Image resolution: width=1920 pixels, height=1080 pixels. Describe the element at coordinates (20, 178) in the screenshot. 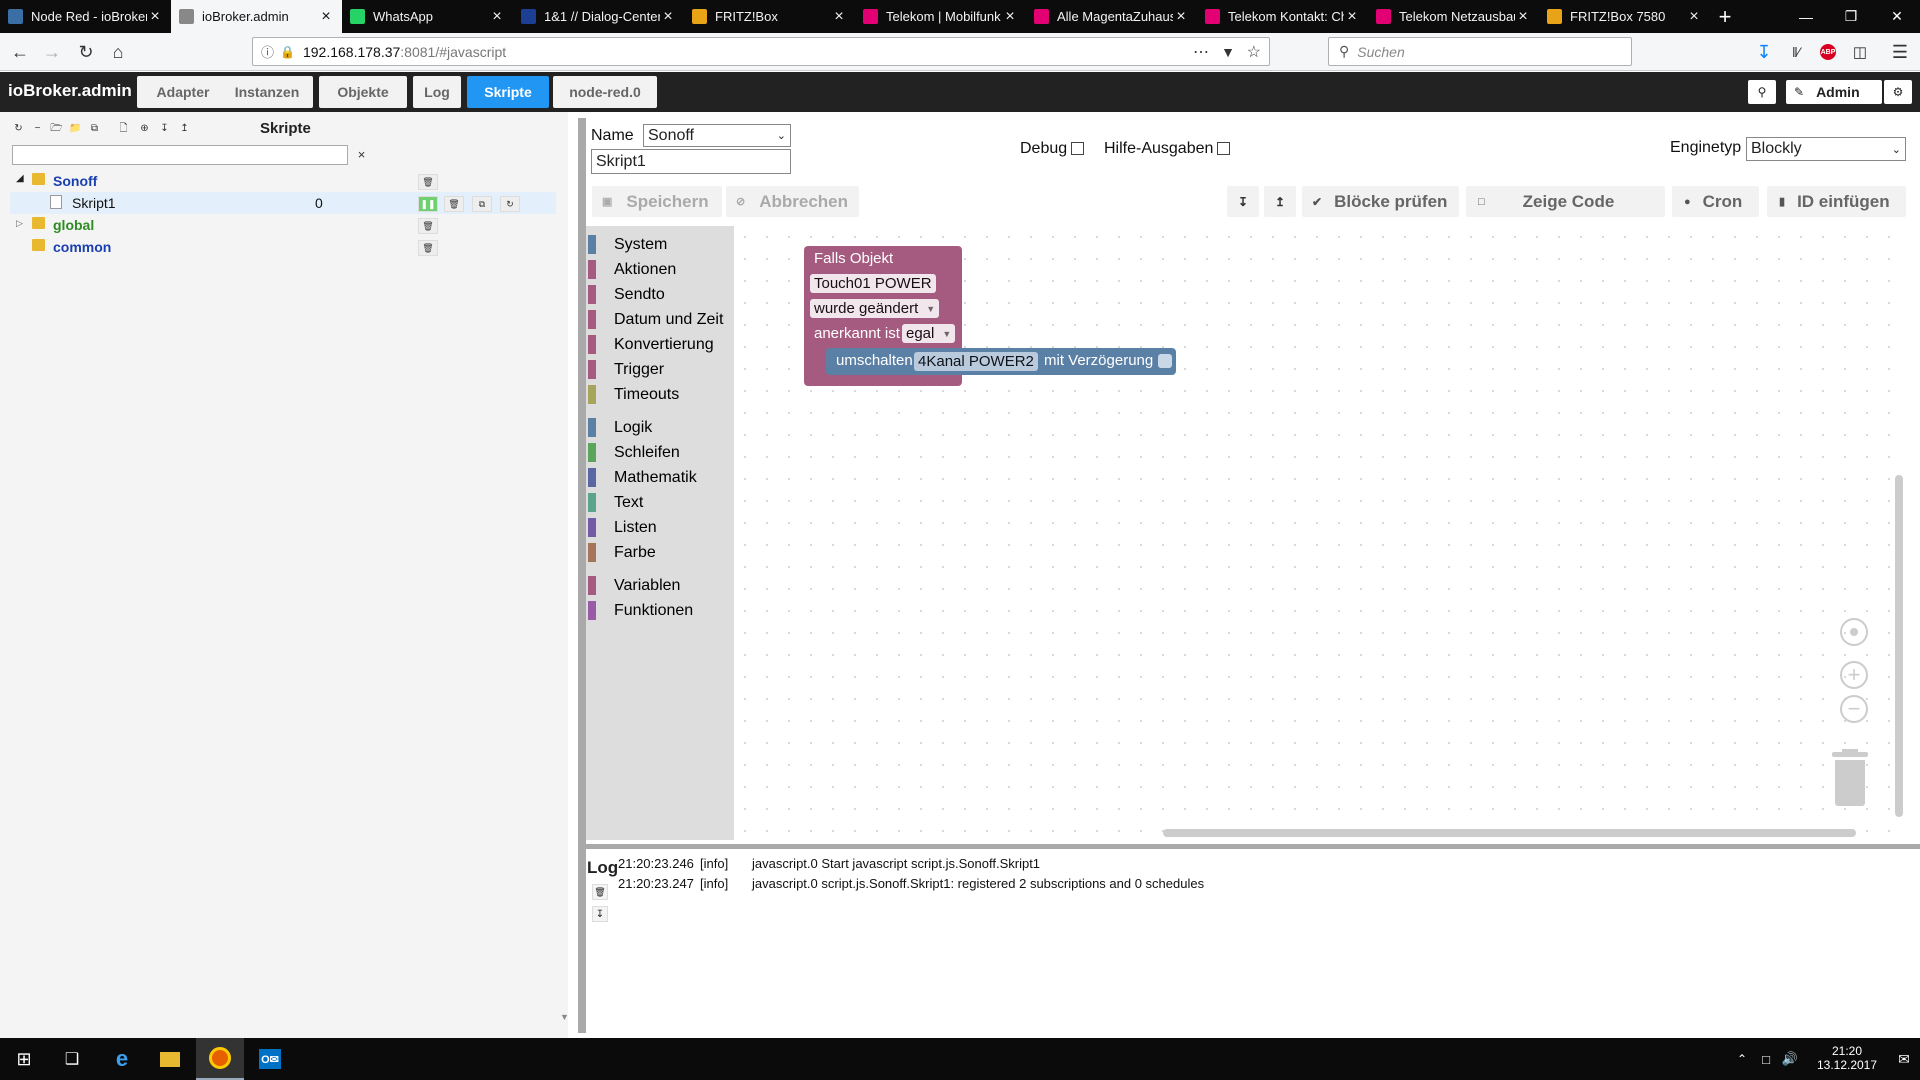

I see `expand-icon: ◢` at that location.